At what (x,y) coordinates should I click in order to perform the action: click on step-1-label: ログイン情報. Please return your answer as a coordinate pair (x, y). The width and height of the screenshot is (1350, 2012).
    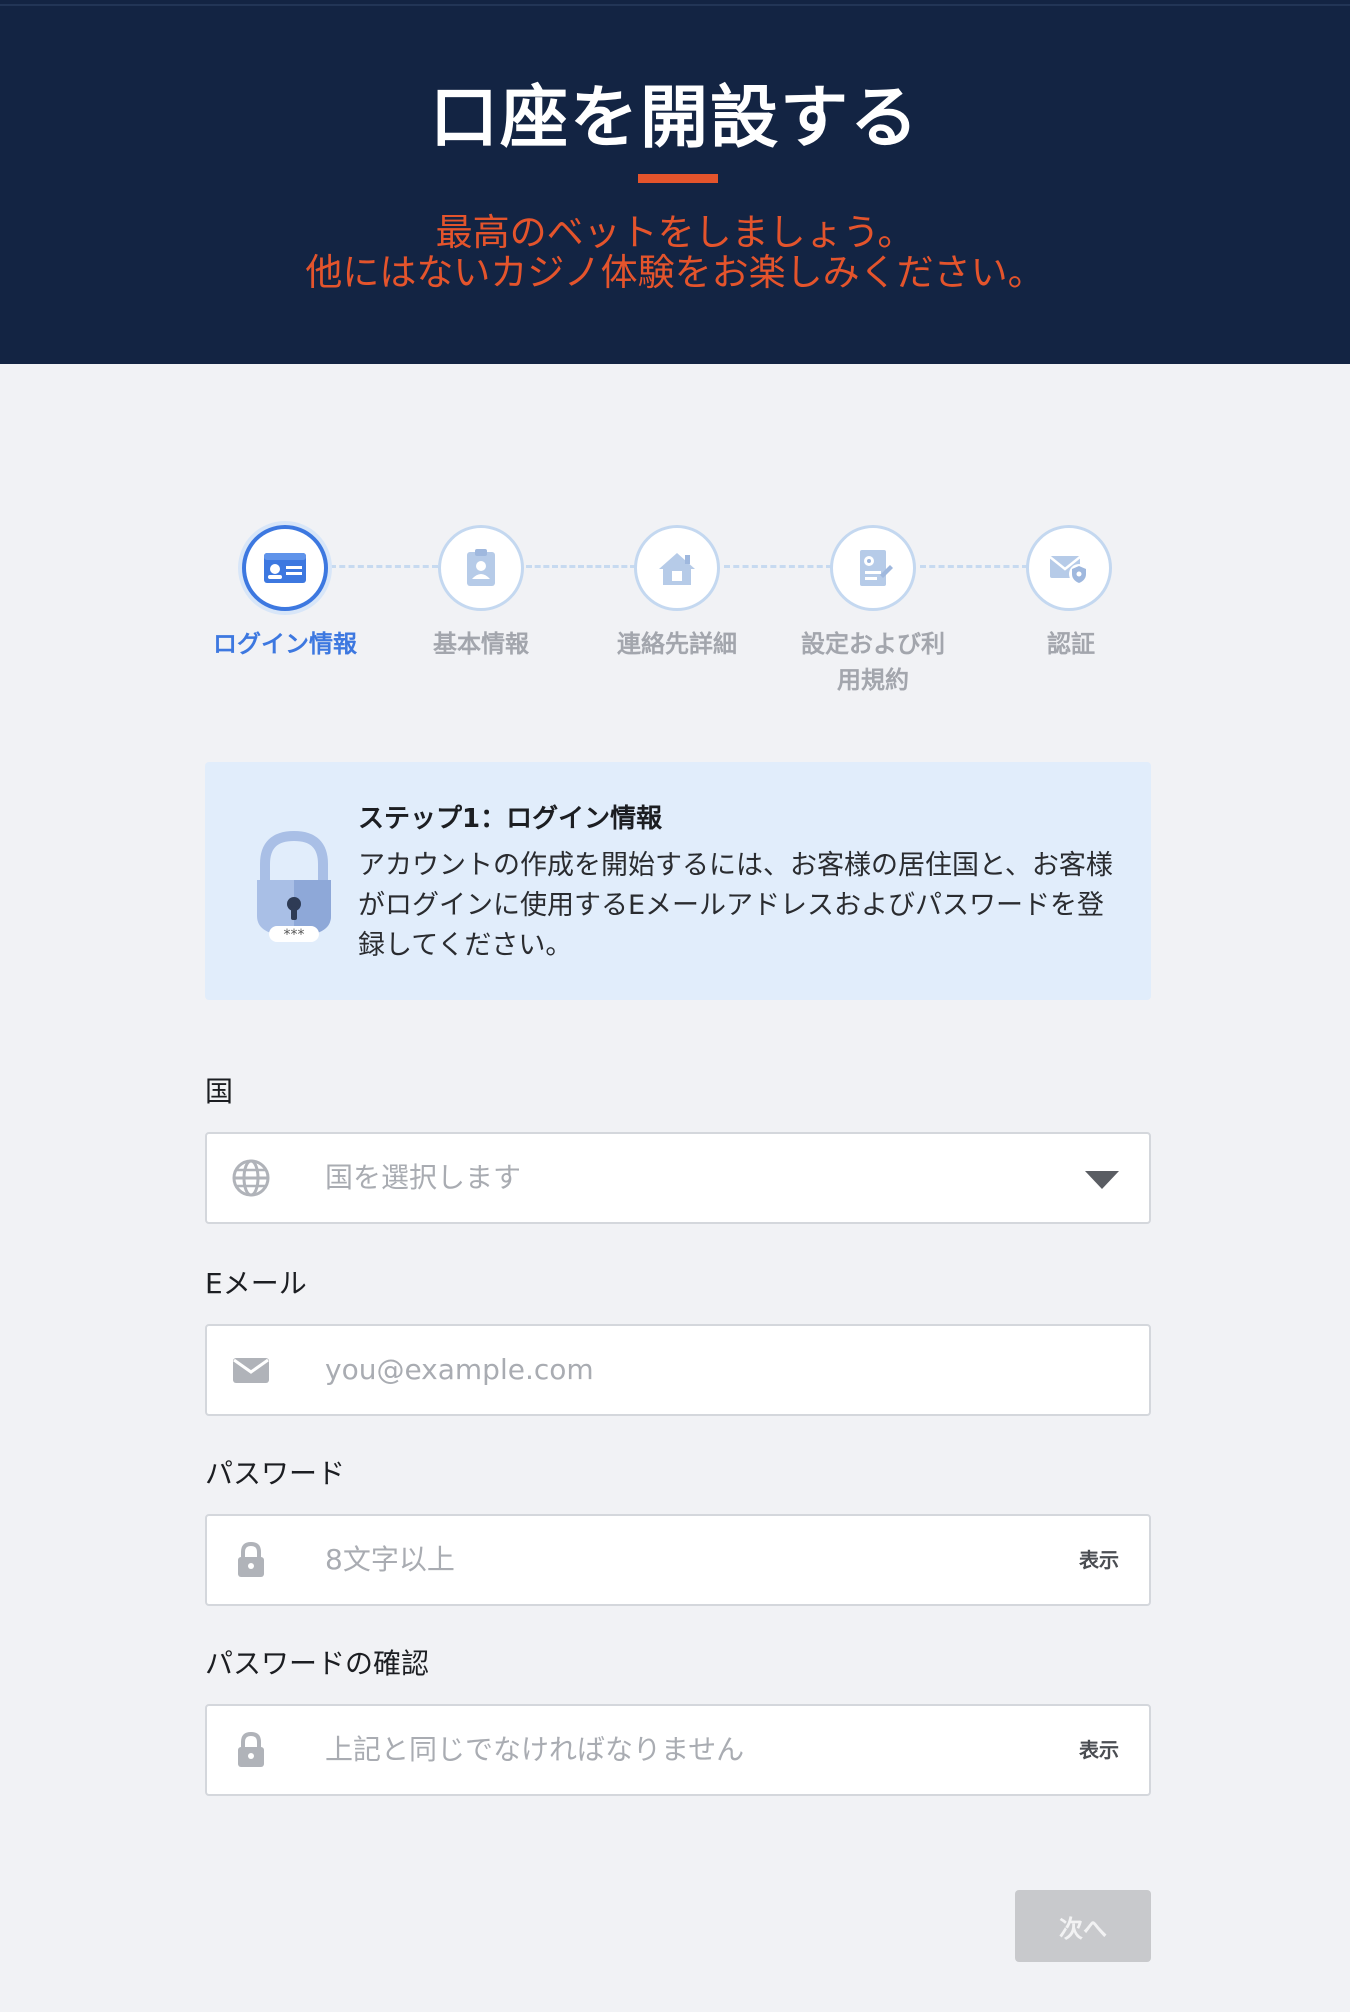
    Looking at the image, I should click on (285, 644).